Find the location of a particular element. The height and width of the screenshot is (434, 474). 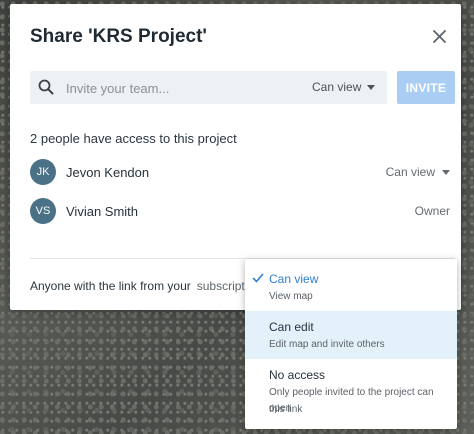

invite-input is located at coordinates (176, 88).